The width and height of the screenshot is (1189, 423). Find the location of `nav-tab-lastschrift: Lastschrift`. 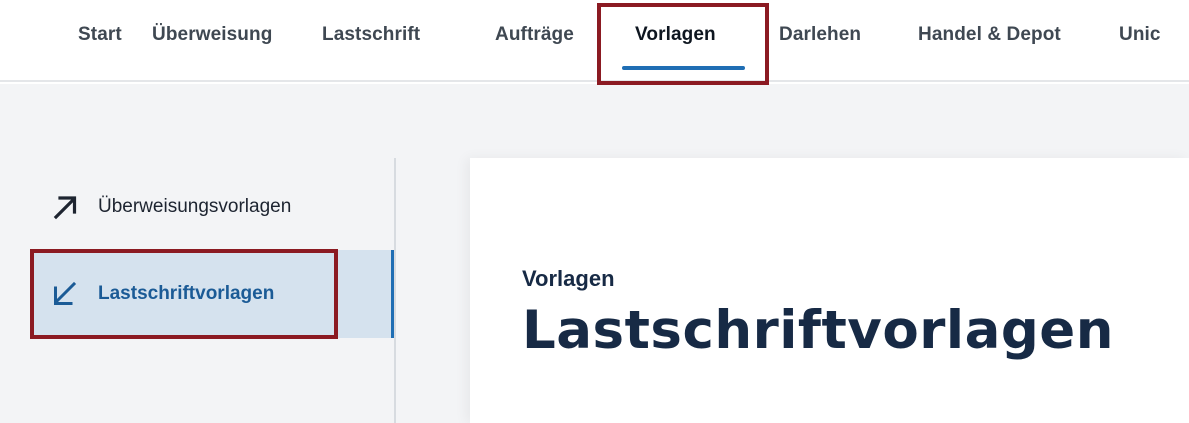

nav-tab-lastschrift: Lastschrift is located at coordinates (371, 35).